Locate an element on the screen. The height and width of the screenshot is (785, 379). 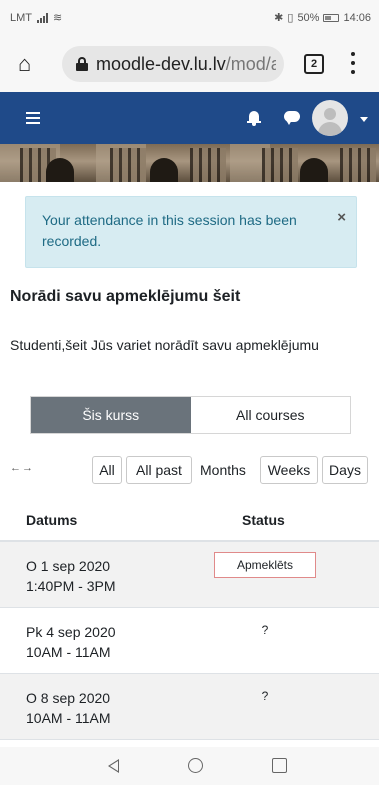
table-row: O 1 sep 2020 1:40PM - 3PM Apmeklēts is located at coordinates (189, 575).